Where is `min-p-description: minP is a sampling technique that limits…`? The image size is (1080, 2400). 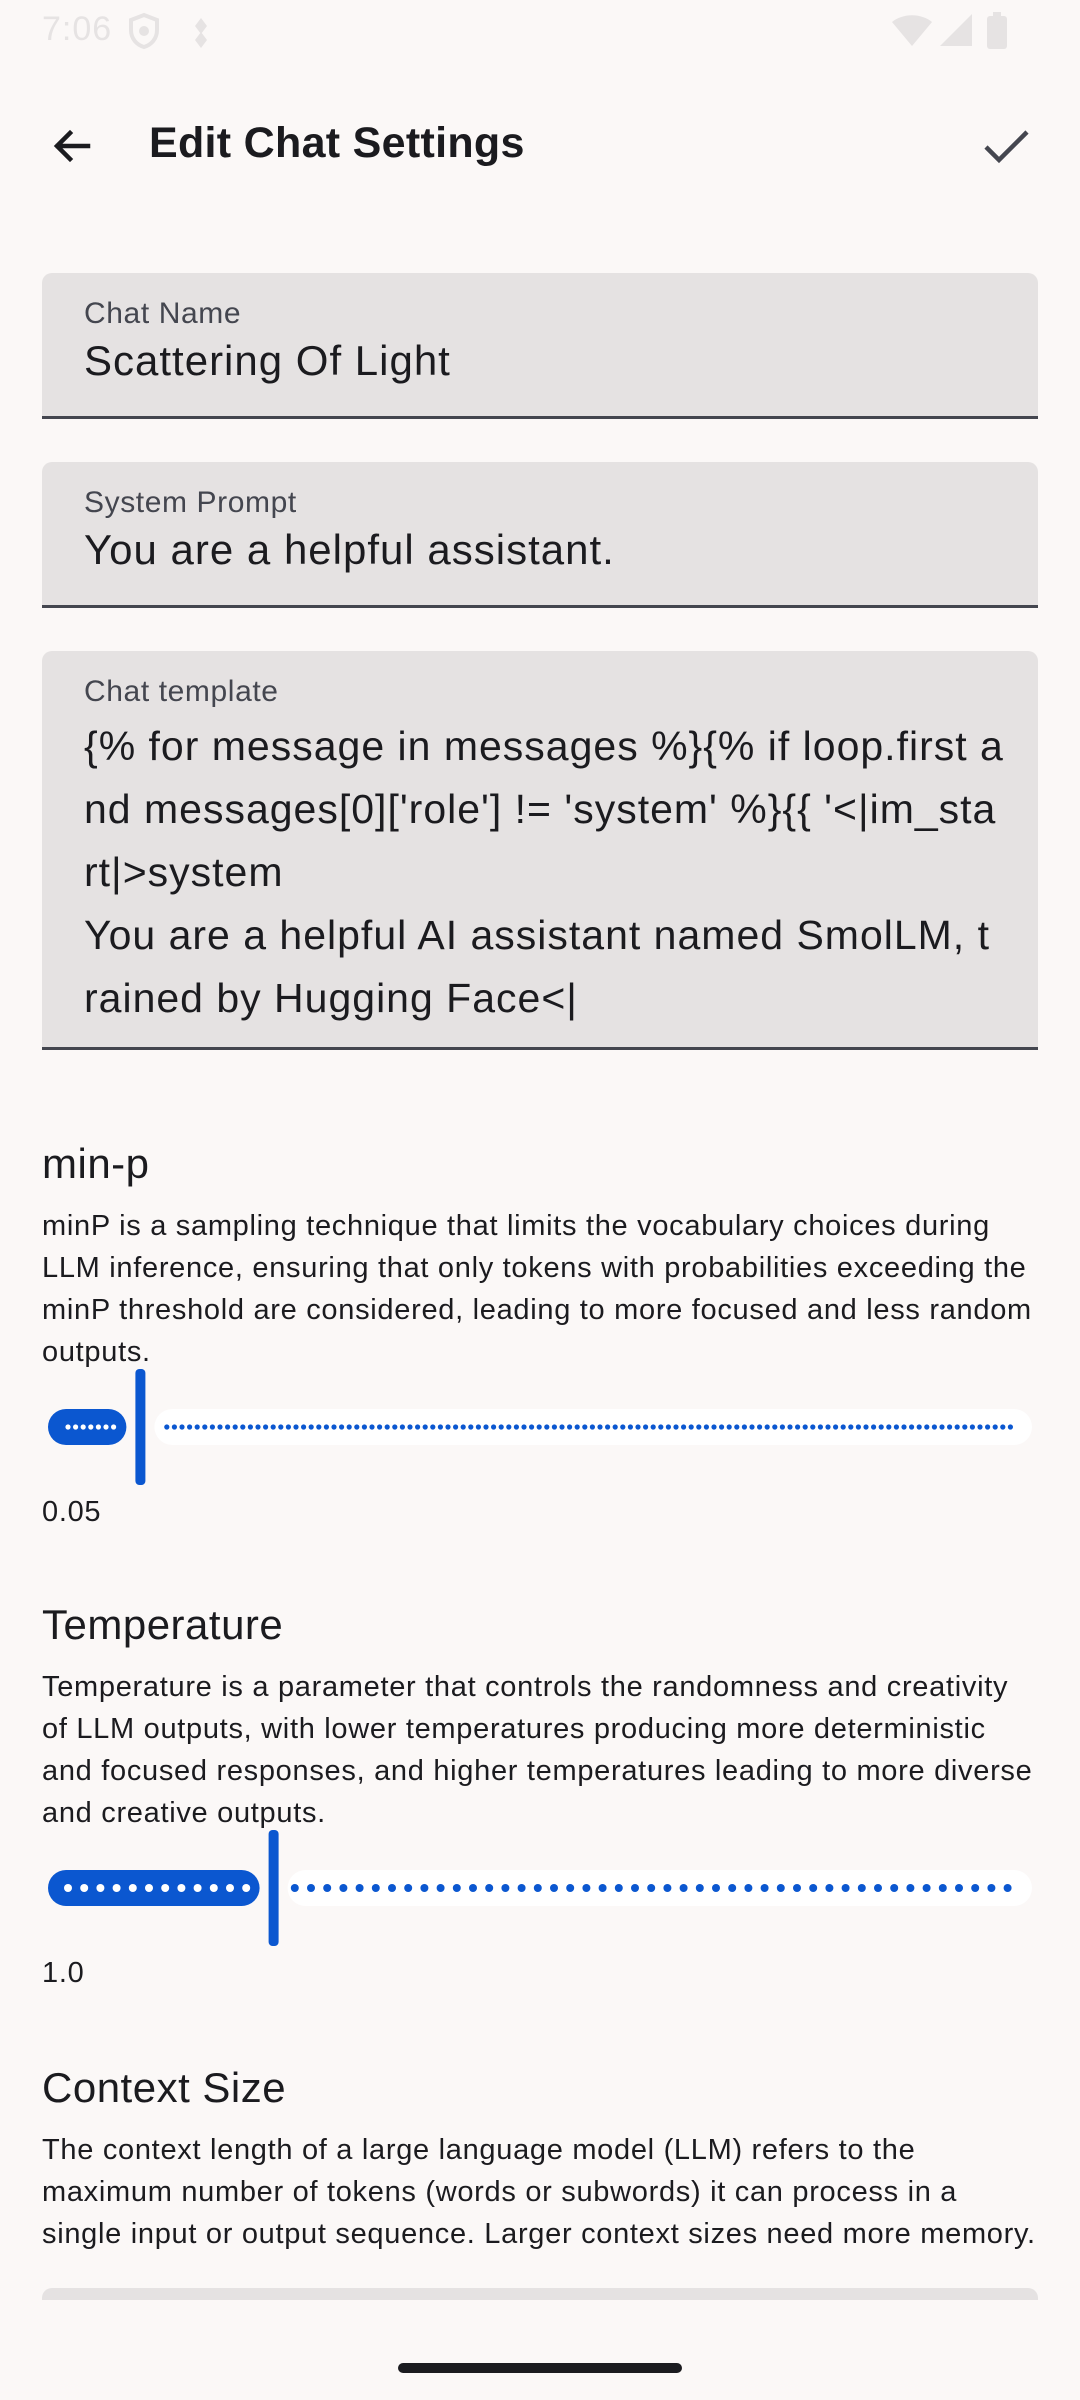
min-p-description: minP is a sampling technique that limits… is located at coordinates (537, 1289).